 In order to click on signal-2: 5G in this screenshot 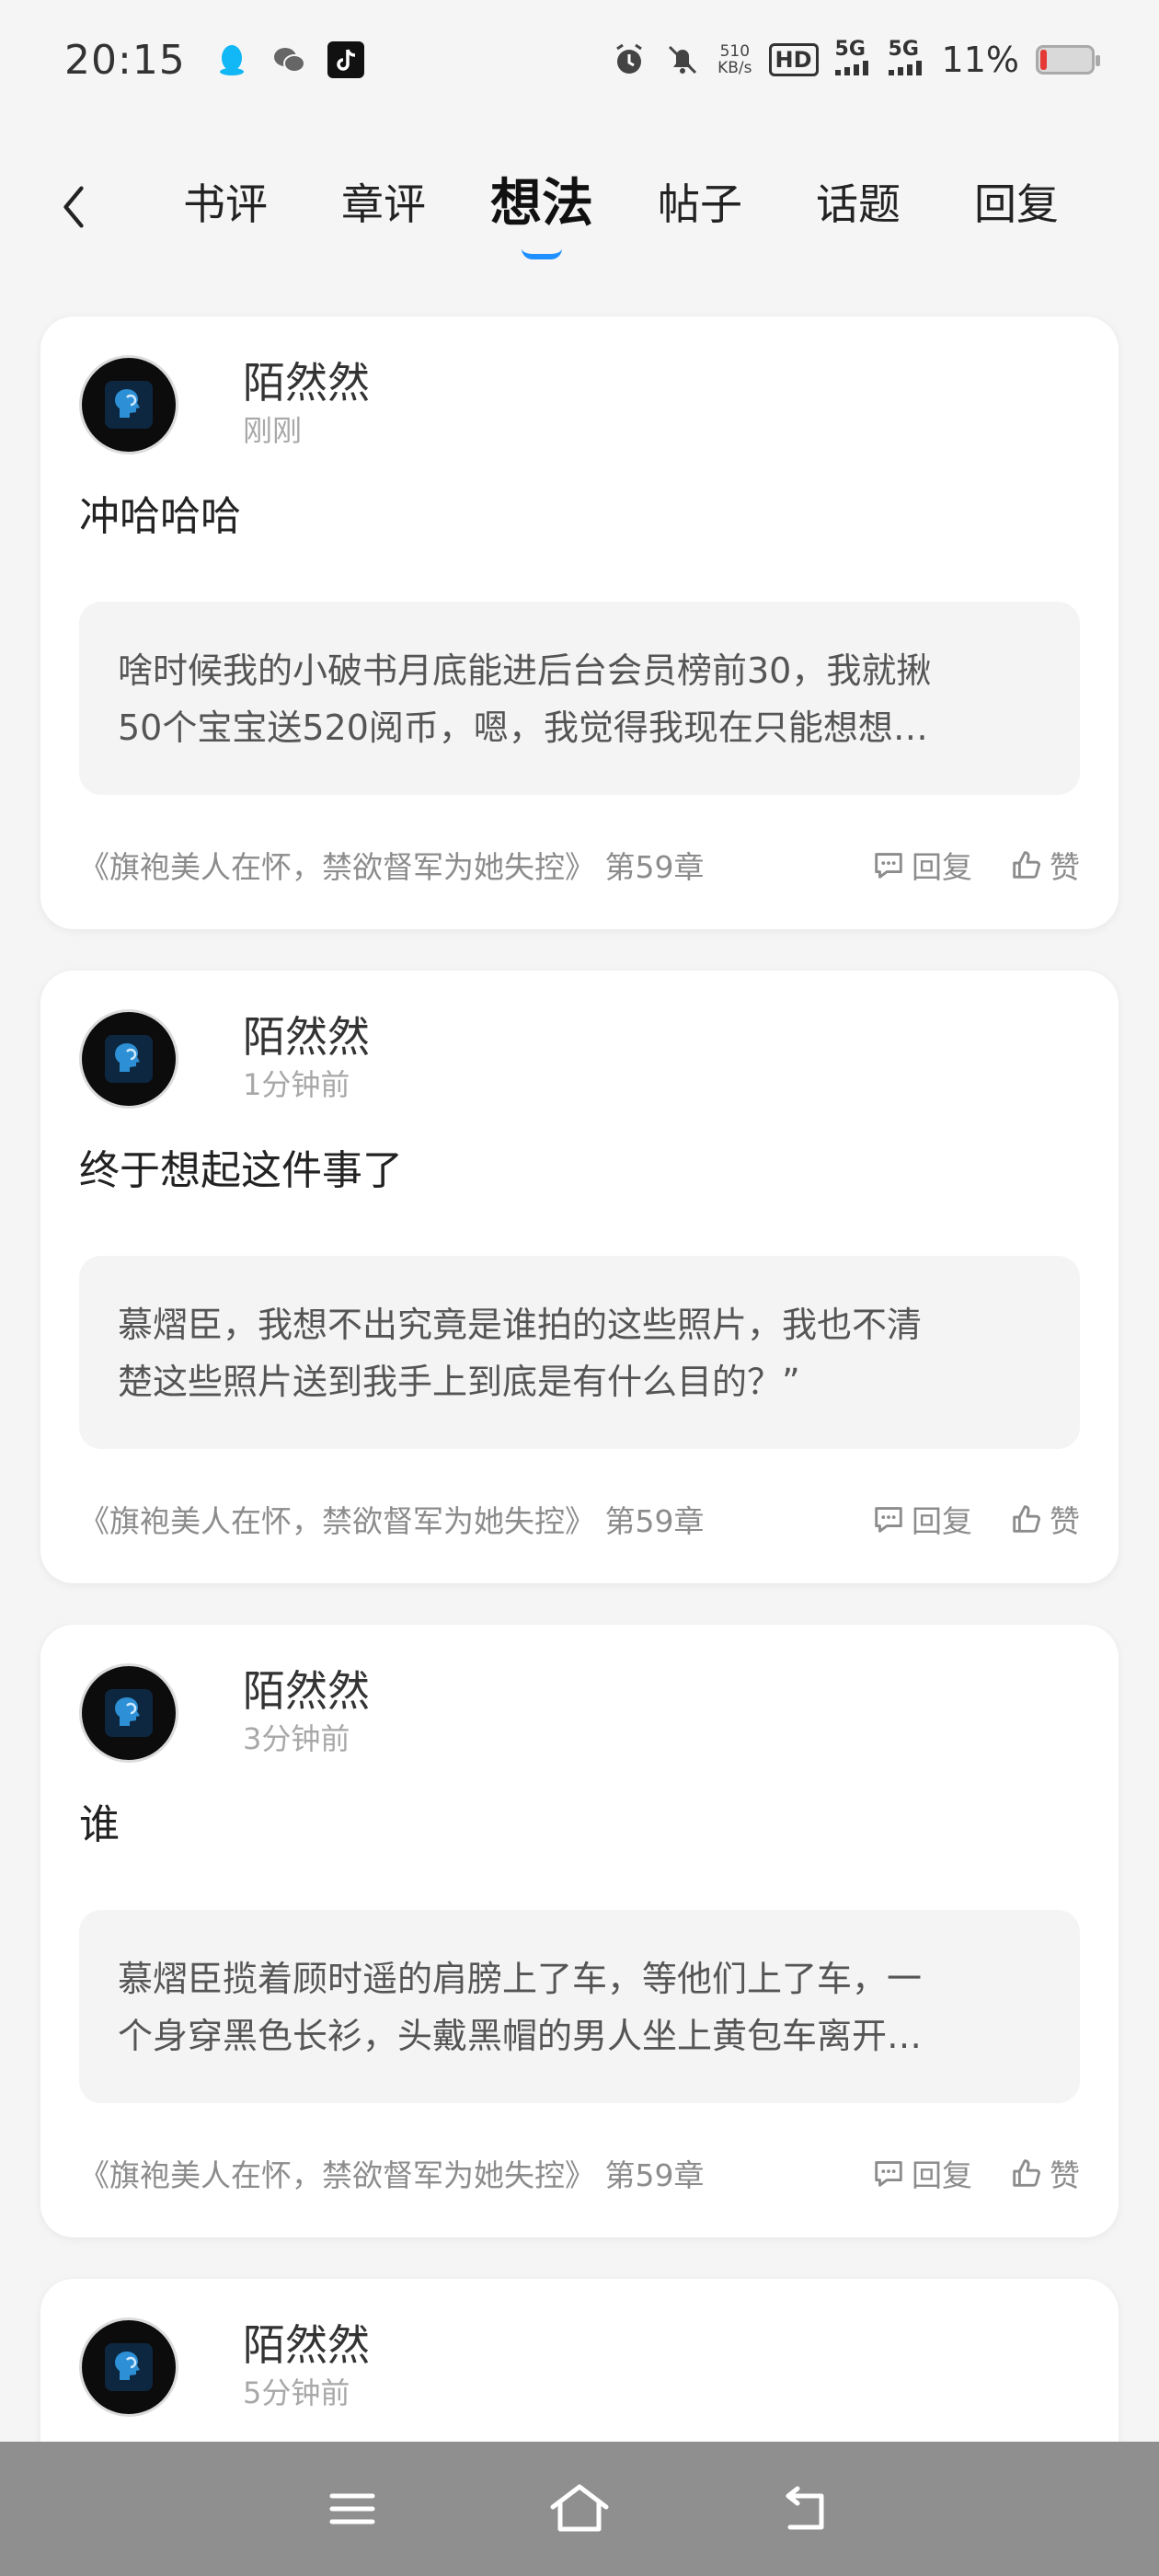, I will do `click(906, 60)`.